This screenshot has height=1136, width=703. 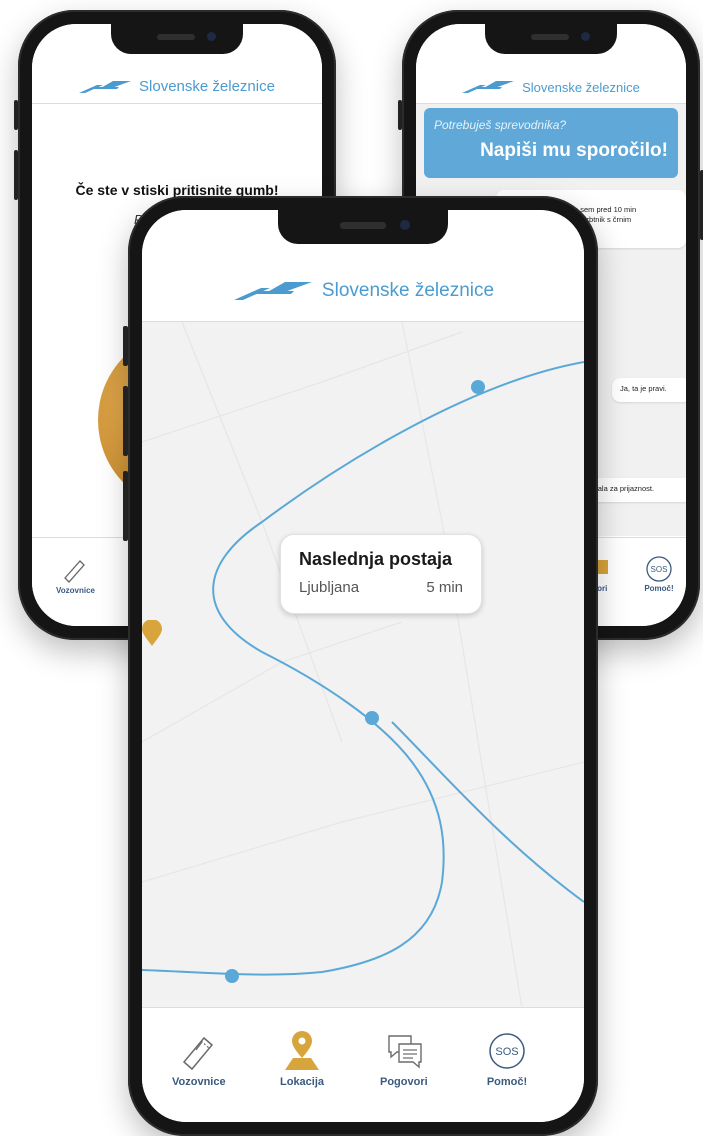 What do you see at coordinates (329, 587) in the screenshot?
I see `next-station-name: Ljubljana` at bounding box center [329, 587].